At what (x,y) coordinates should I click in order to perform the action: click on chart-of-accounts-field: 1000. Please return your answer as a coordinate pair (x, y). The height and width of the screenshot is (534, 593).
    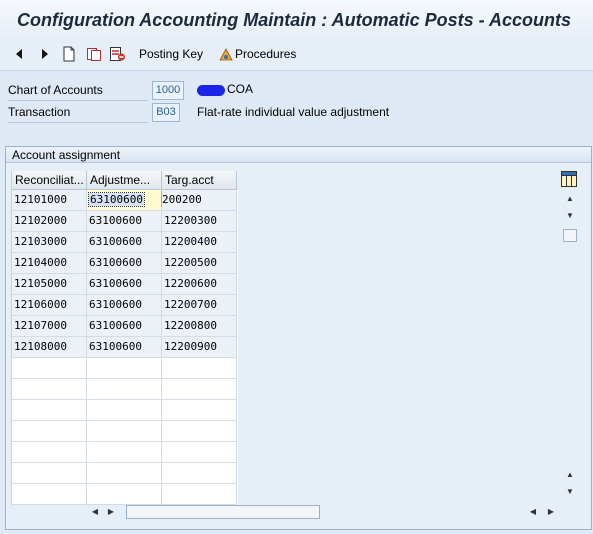
    Looking at the image, I should click on (168, 90).